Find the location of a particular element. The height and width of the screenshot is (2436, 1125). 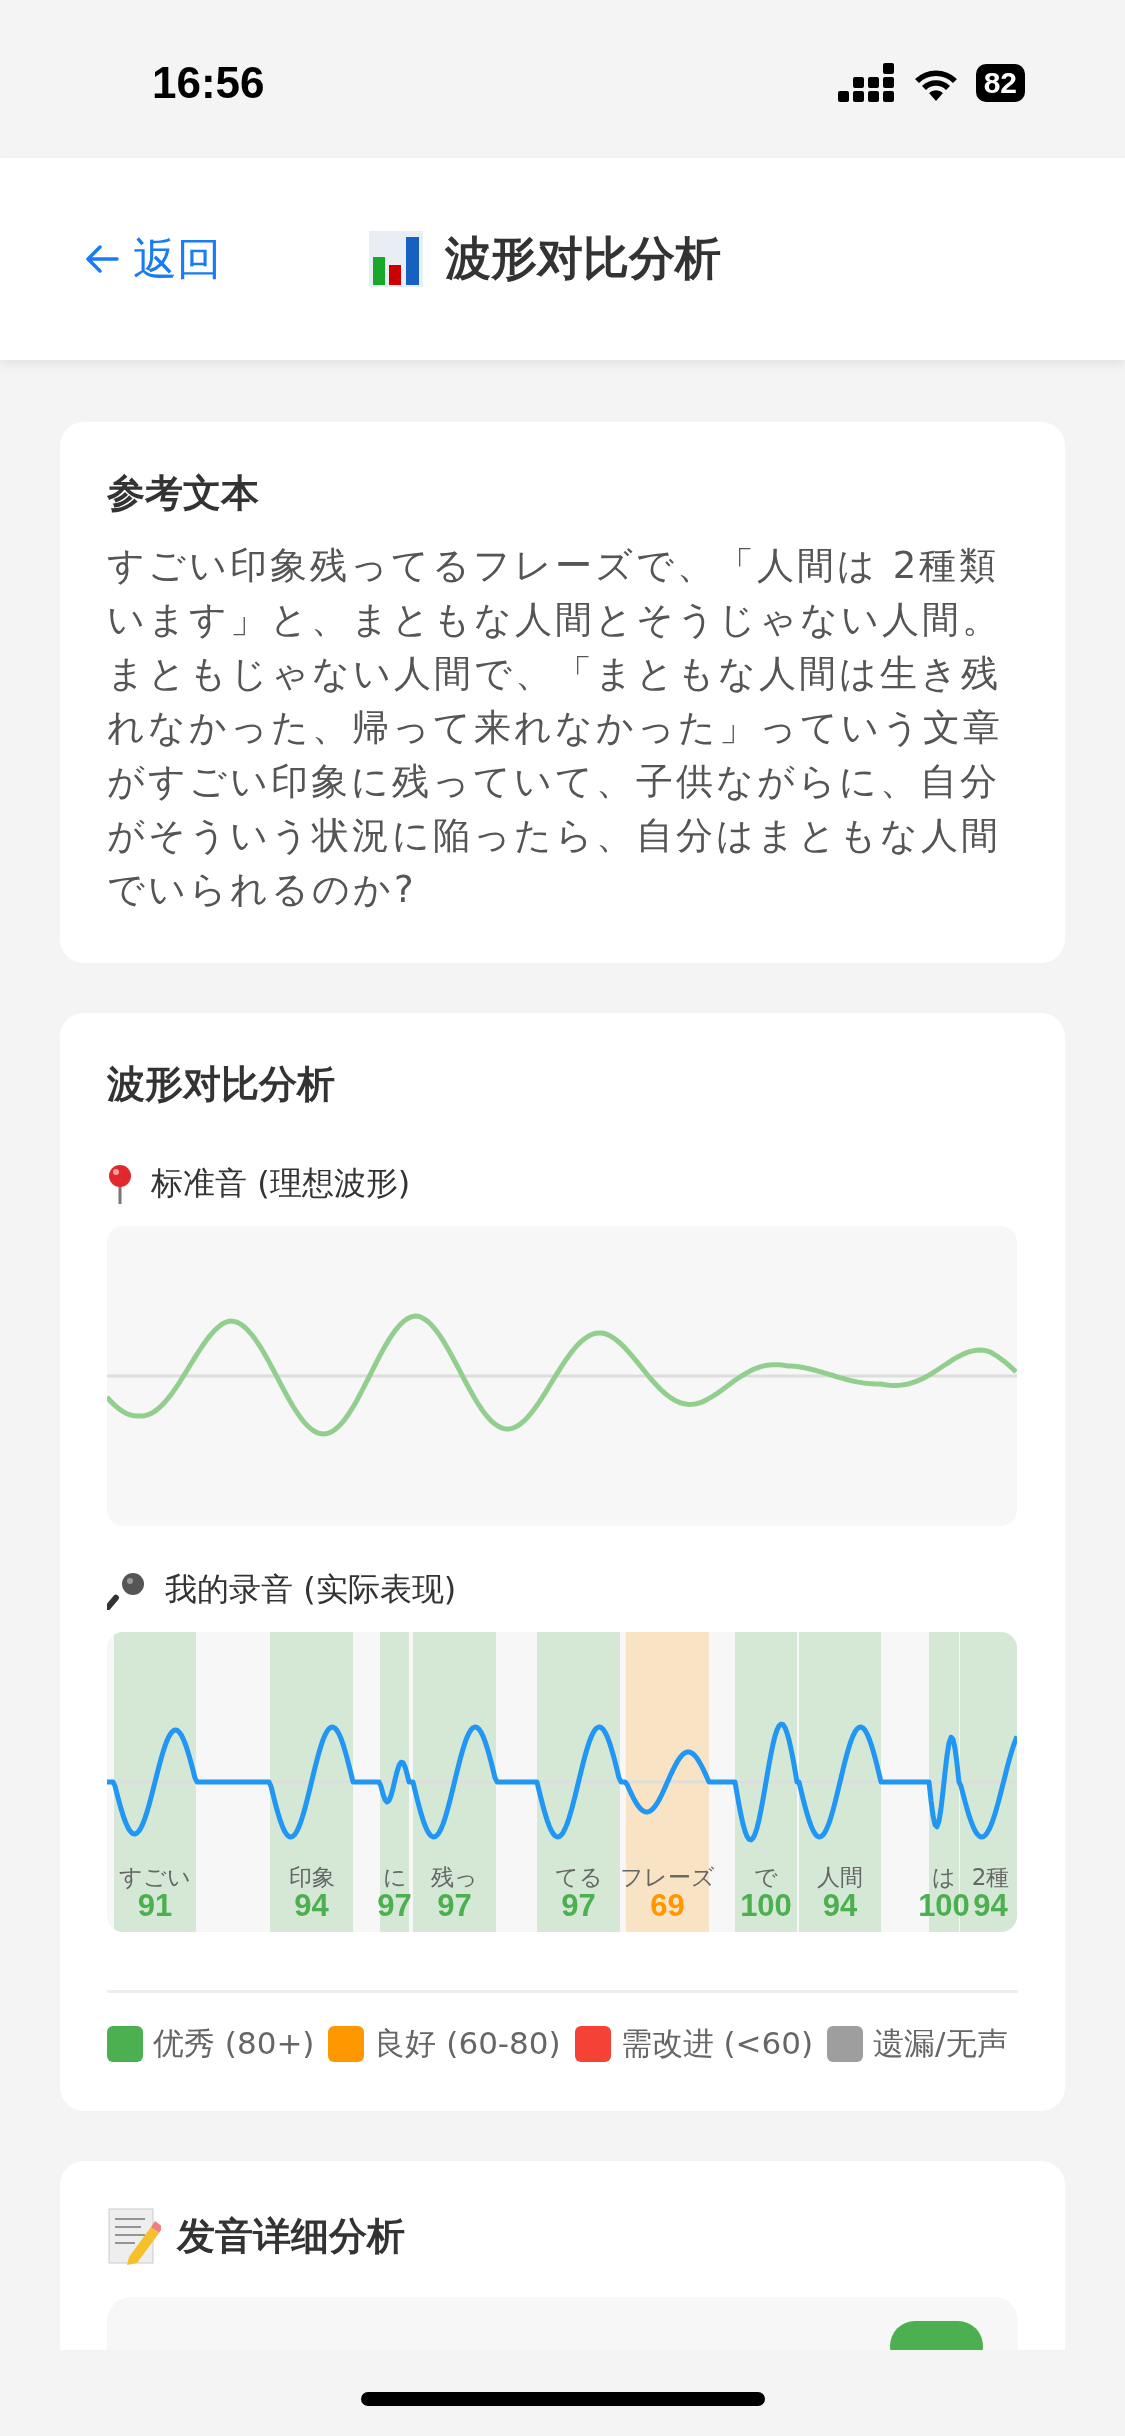

card-title: 波形对比分析 is located at coordinates (221, 1084).